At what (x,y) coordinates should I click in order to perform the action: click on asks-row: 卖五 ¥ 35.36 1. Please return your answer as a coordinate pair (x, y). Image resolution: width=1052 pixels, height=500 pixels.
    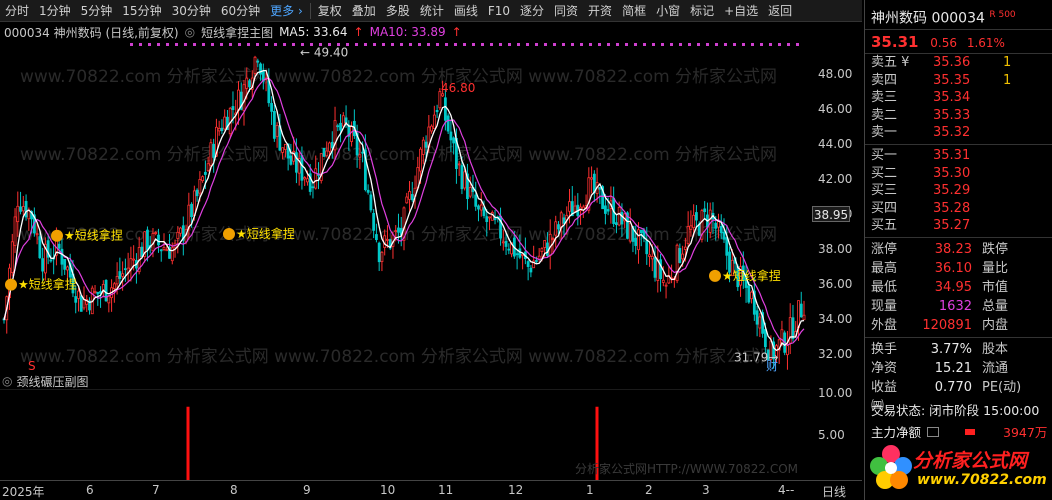
    Looking at the image, I should click on (958, 63).